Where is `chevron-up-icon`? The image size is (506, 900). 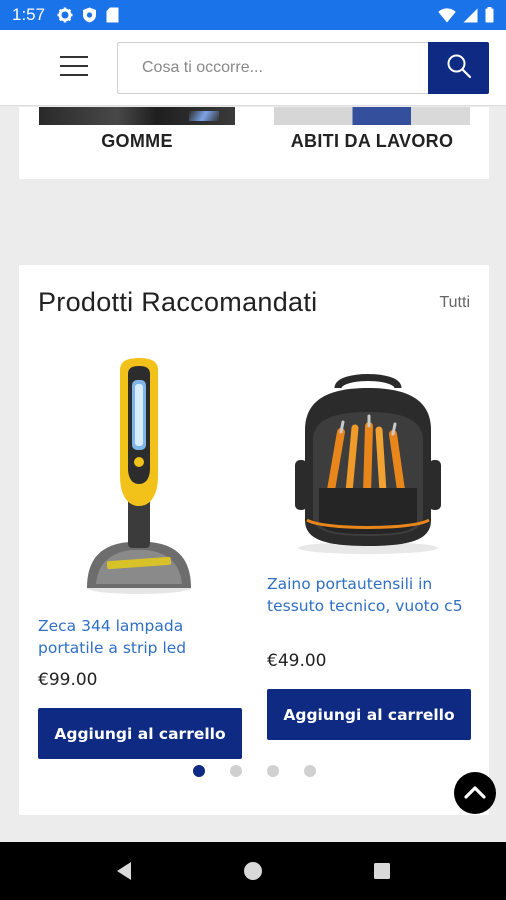
chevron-up-icon is located at coordinates (475, 793).